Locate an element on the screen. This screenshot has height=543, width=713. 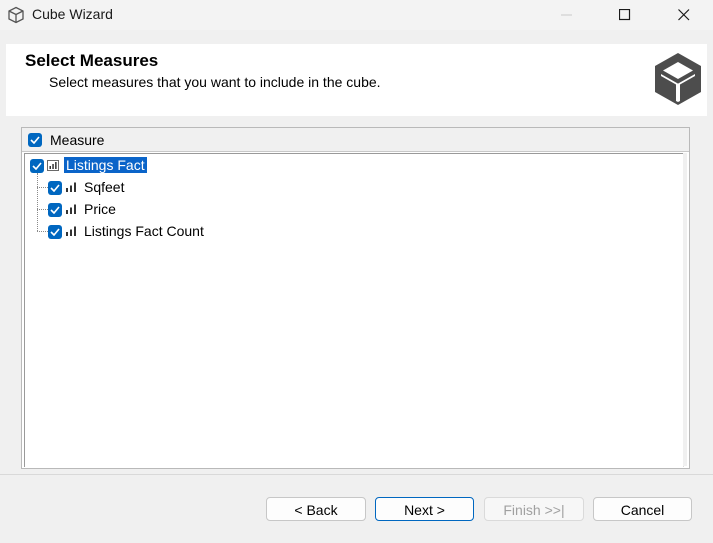
price-label: Price is located at coordinates (100, 209).